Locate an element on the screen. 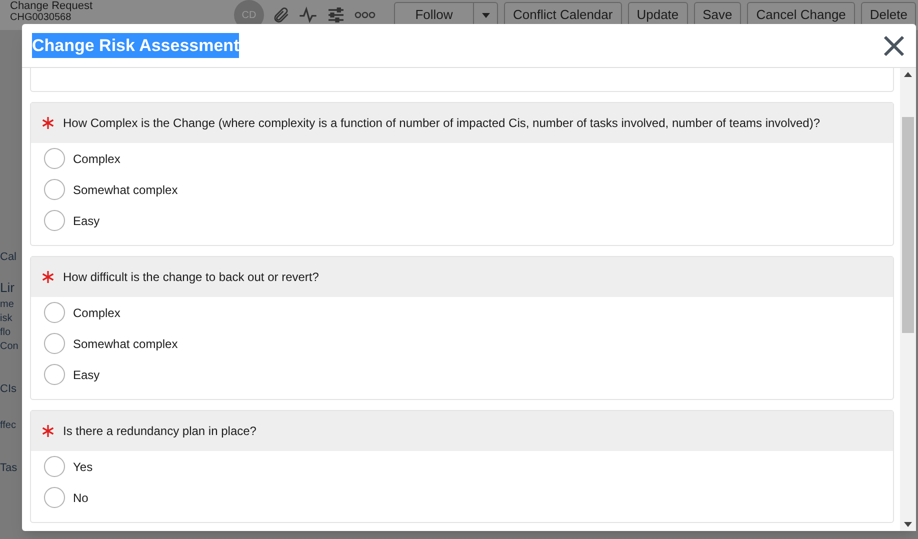 This screenshot has width=918, height=539. radio-option: Yes is located at coordinates (68, 466).